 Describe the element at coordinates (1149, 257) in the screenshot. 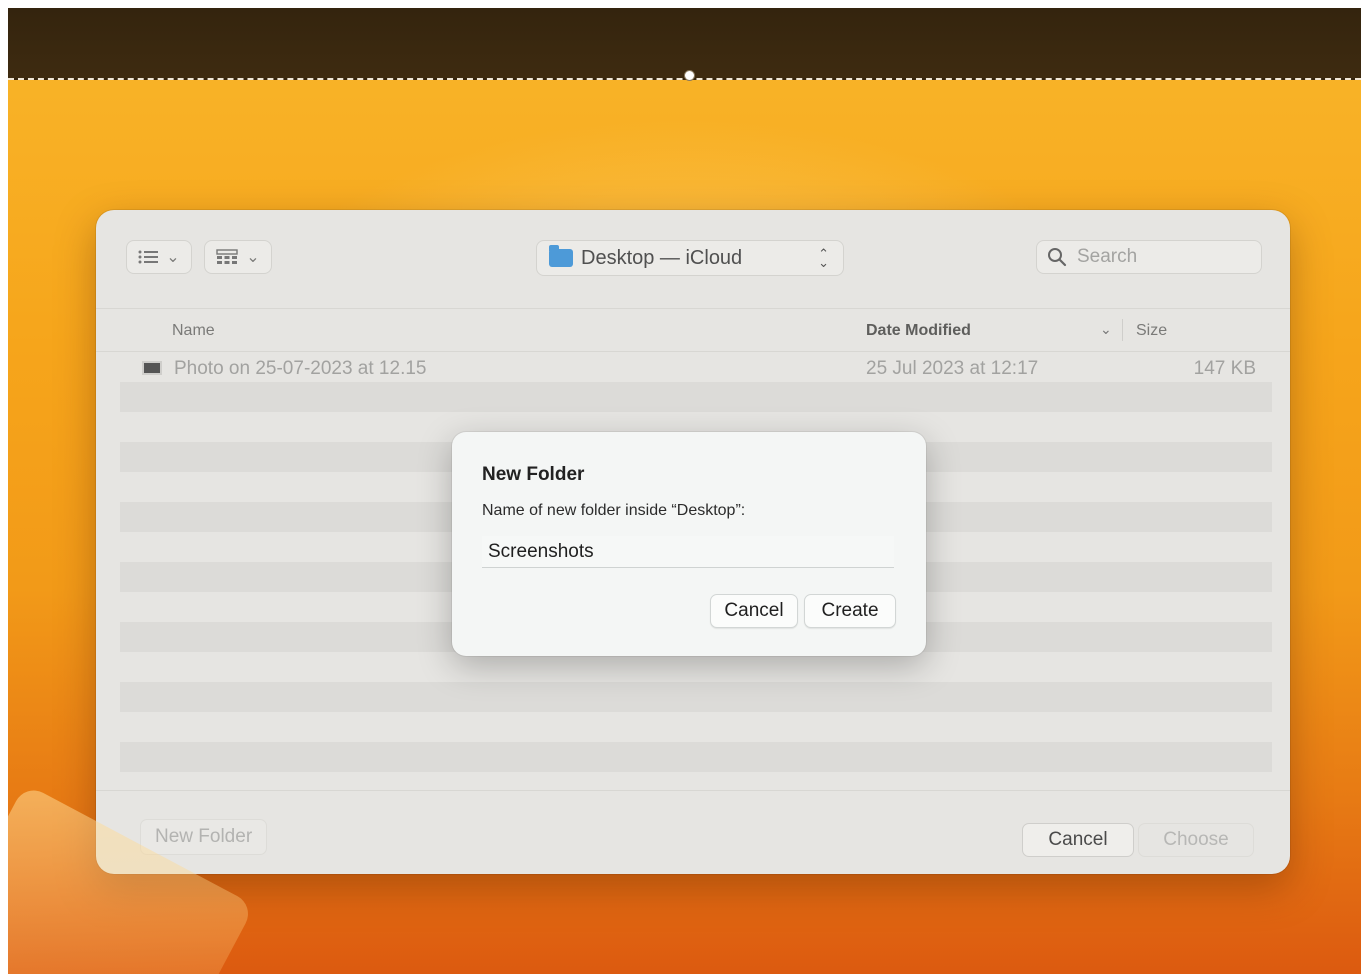

I see `search-field: Search` at that location.